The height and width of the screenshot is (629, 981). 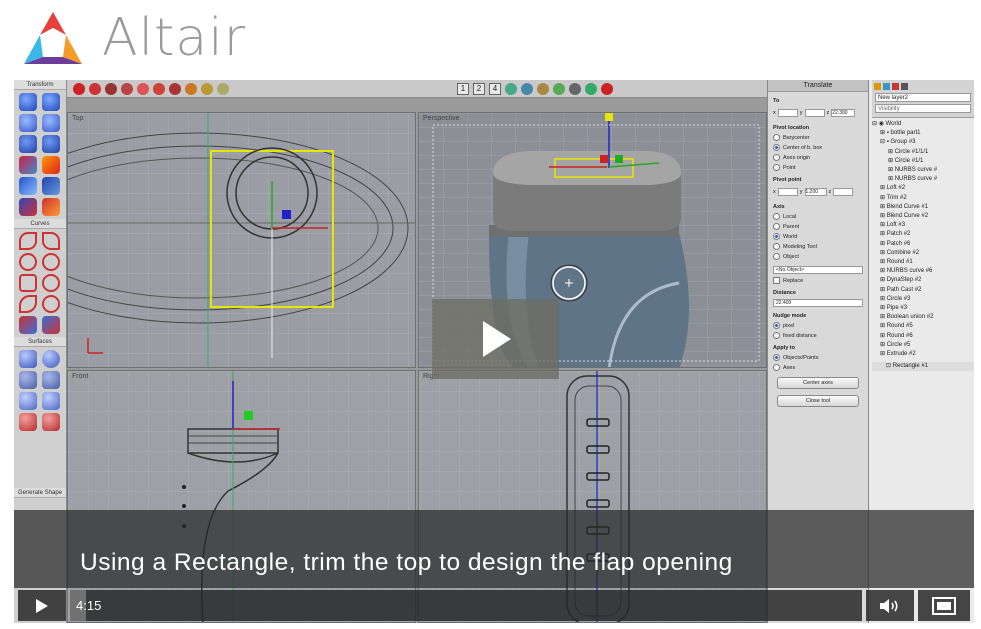 What do you see at coordinates (904, 86) in the screenshot?
I see `lock-icon` at bounding box center [904, 86].